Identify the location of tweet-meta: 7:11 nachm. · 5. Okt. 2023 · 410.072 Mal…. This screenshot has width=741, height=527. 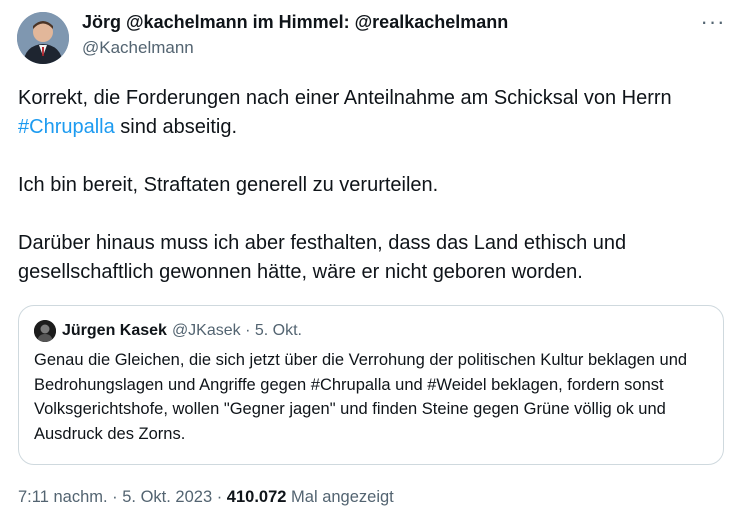
(206, 497).